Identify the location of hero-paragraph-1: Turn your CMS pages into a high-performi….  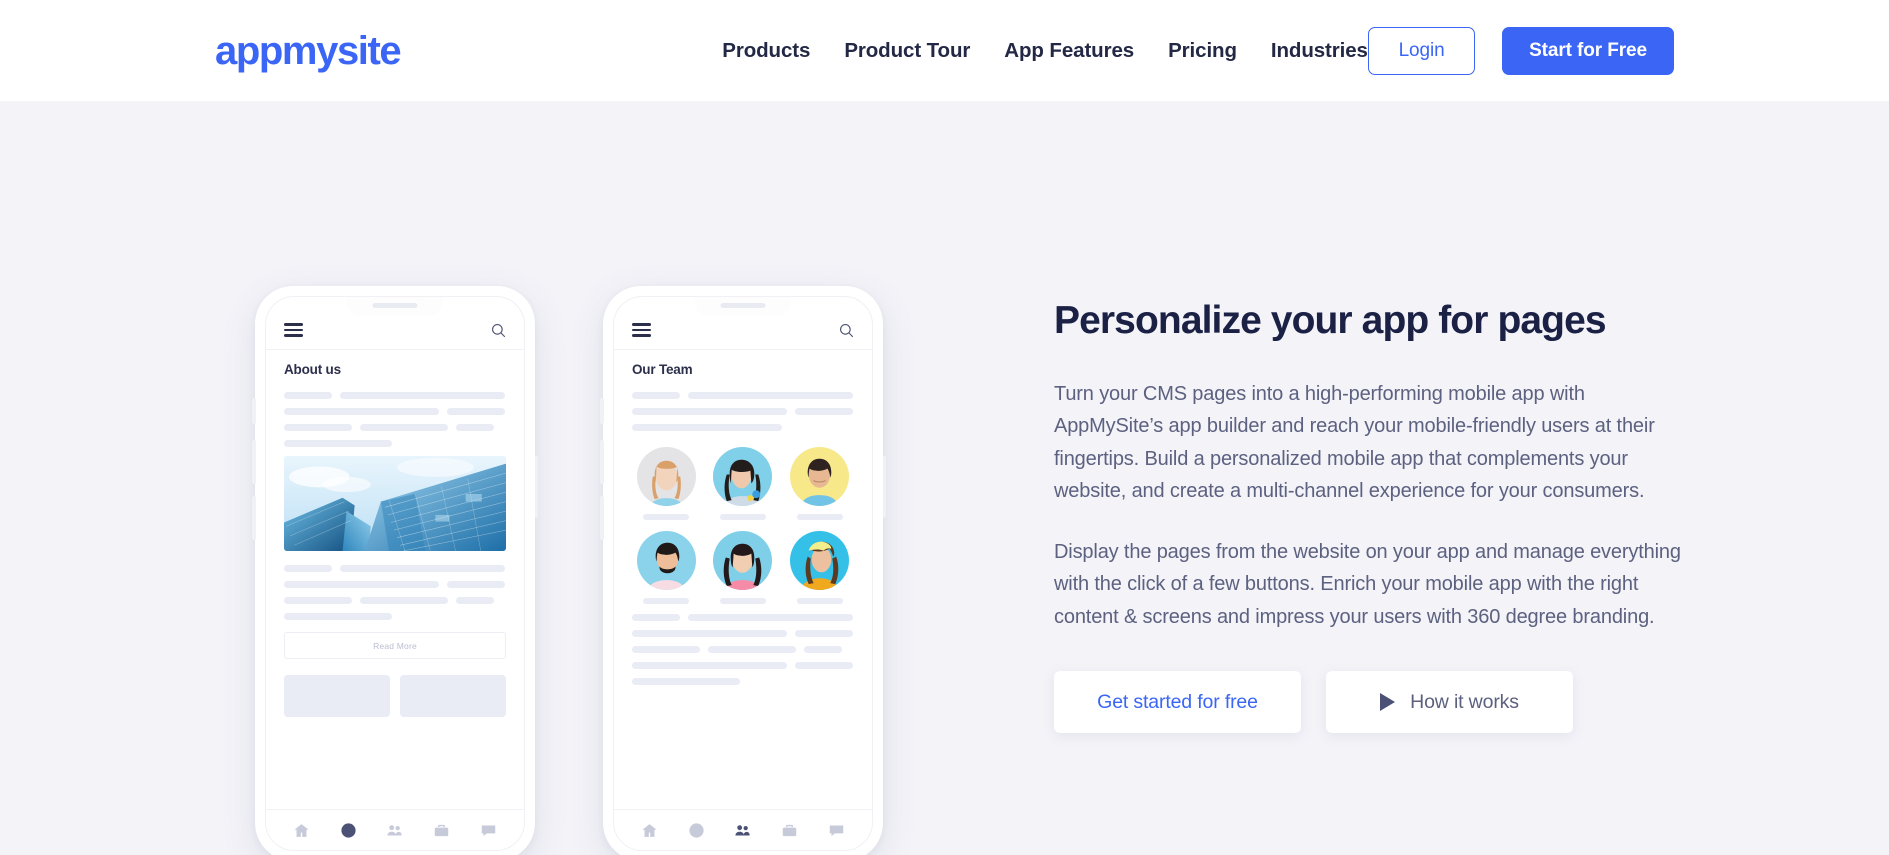
(1354, 442).